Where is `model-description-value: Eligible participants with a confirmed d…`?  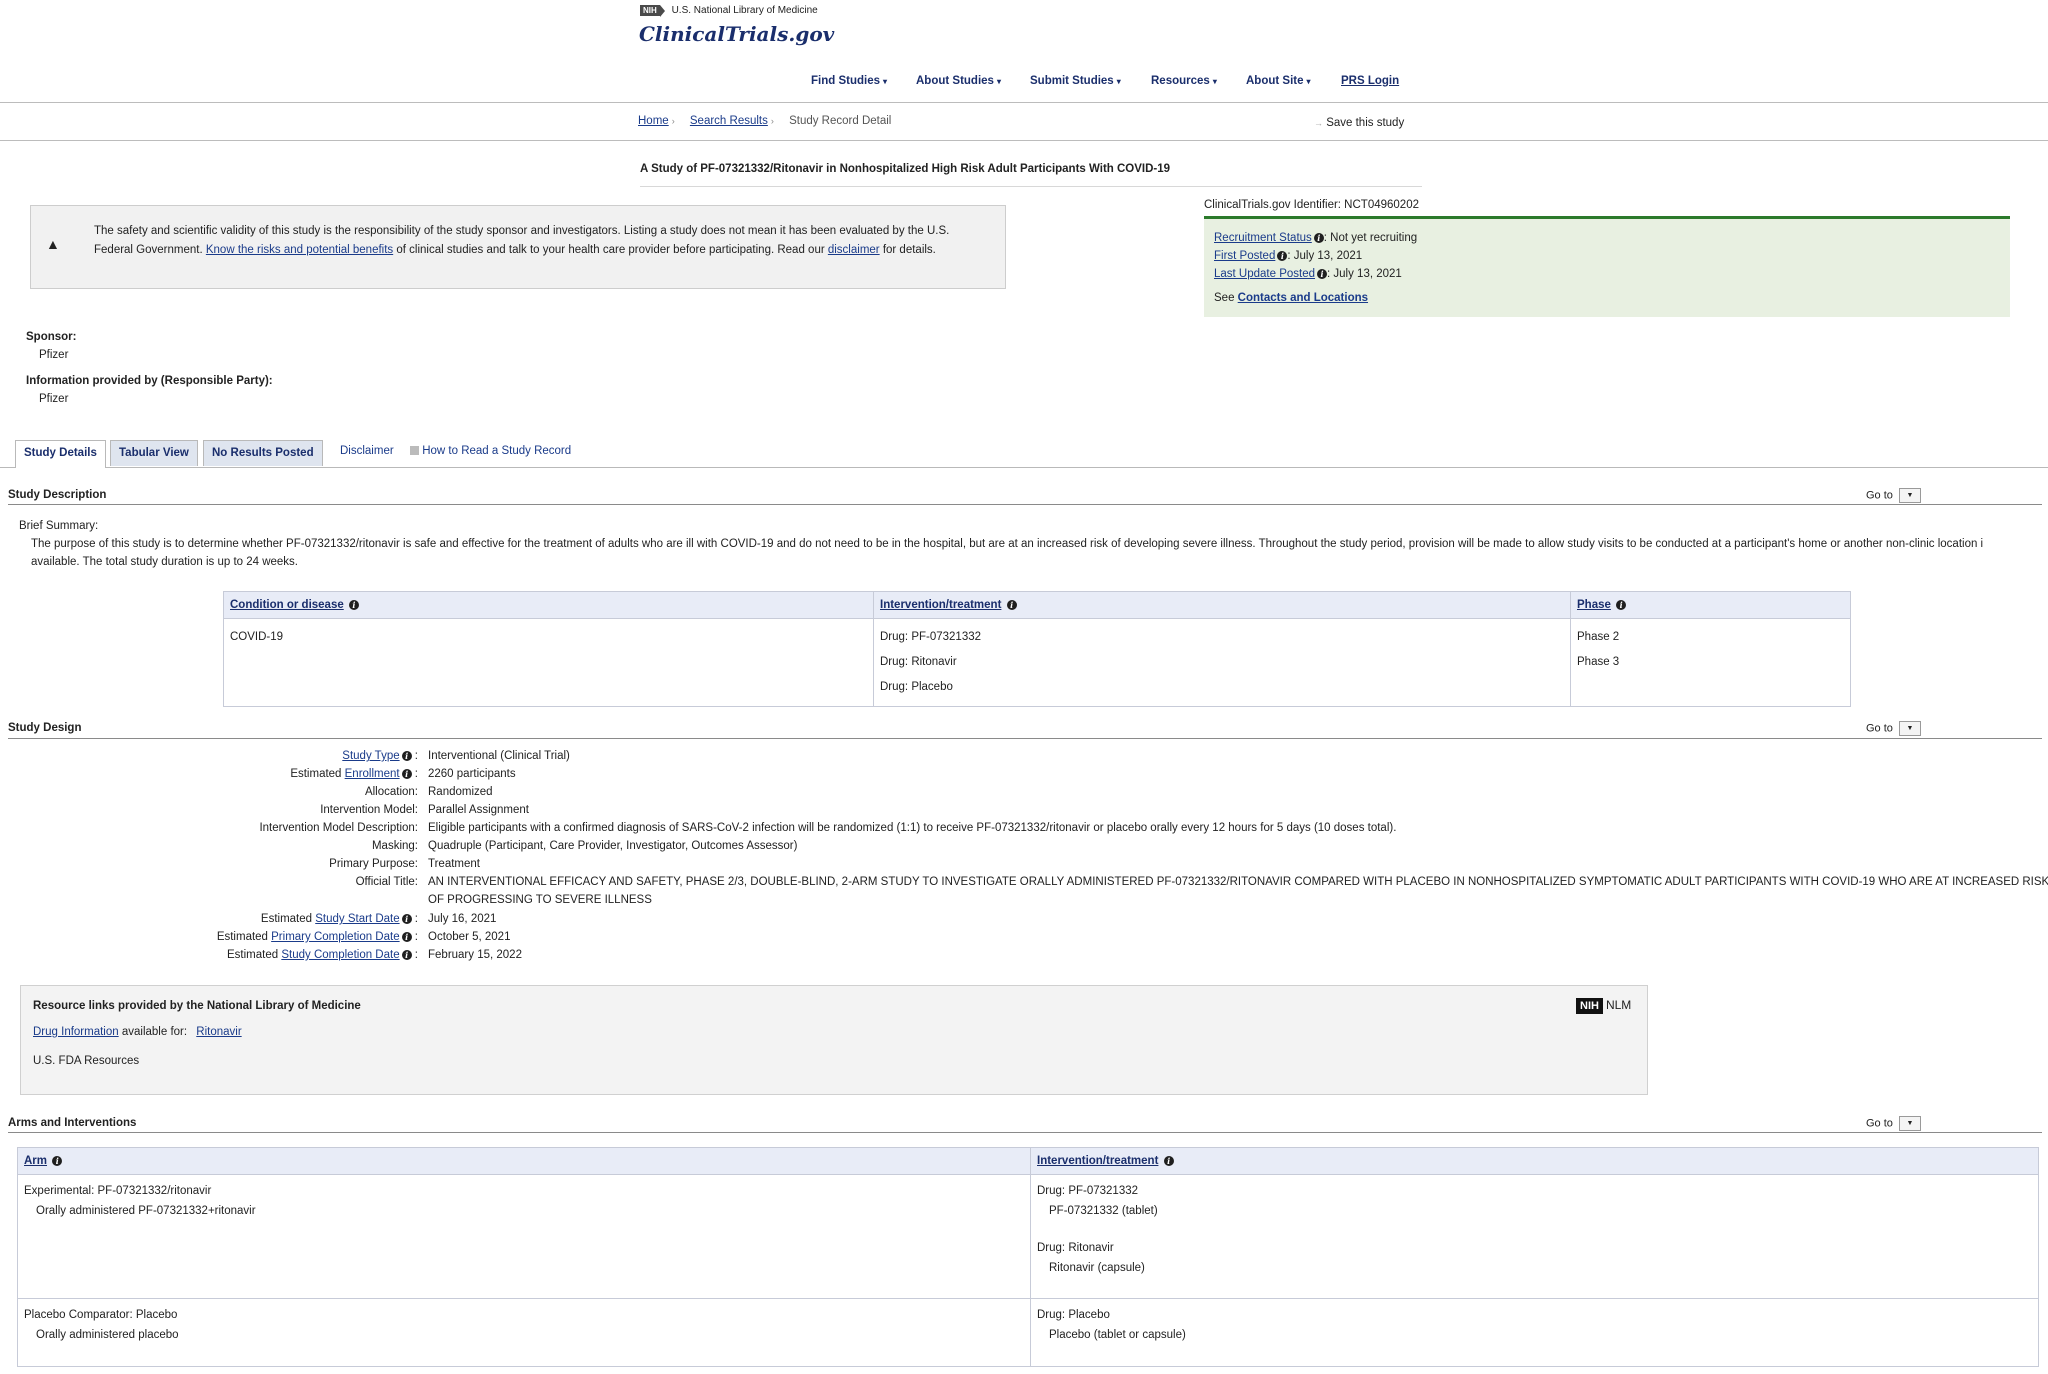
model-description-value: Eligible participants with a confirmed d… is located at coordinates (912, 828).